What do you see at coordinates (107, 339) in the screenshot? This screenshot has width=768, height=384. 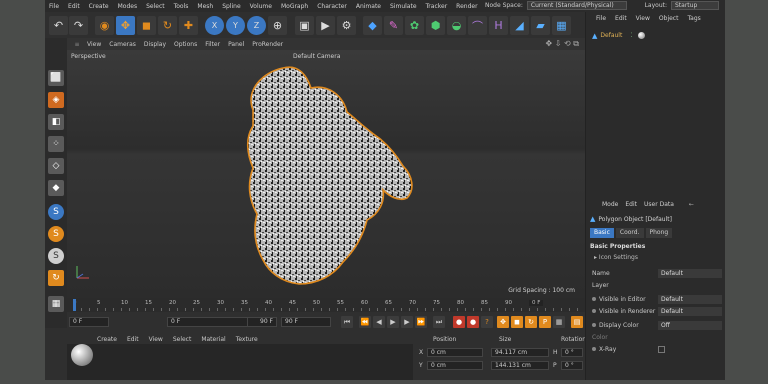 I see `material-menu-create: Create` at bounding box center [107, 339].